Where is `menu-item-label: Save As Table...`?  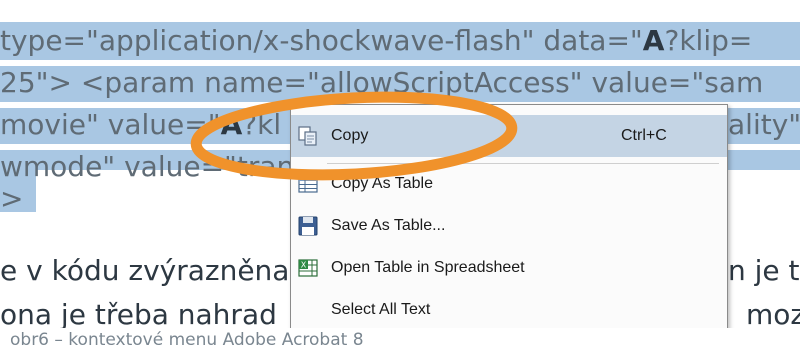
menu-item-label: Save As Table... is located at coordinates (388, 225).